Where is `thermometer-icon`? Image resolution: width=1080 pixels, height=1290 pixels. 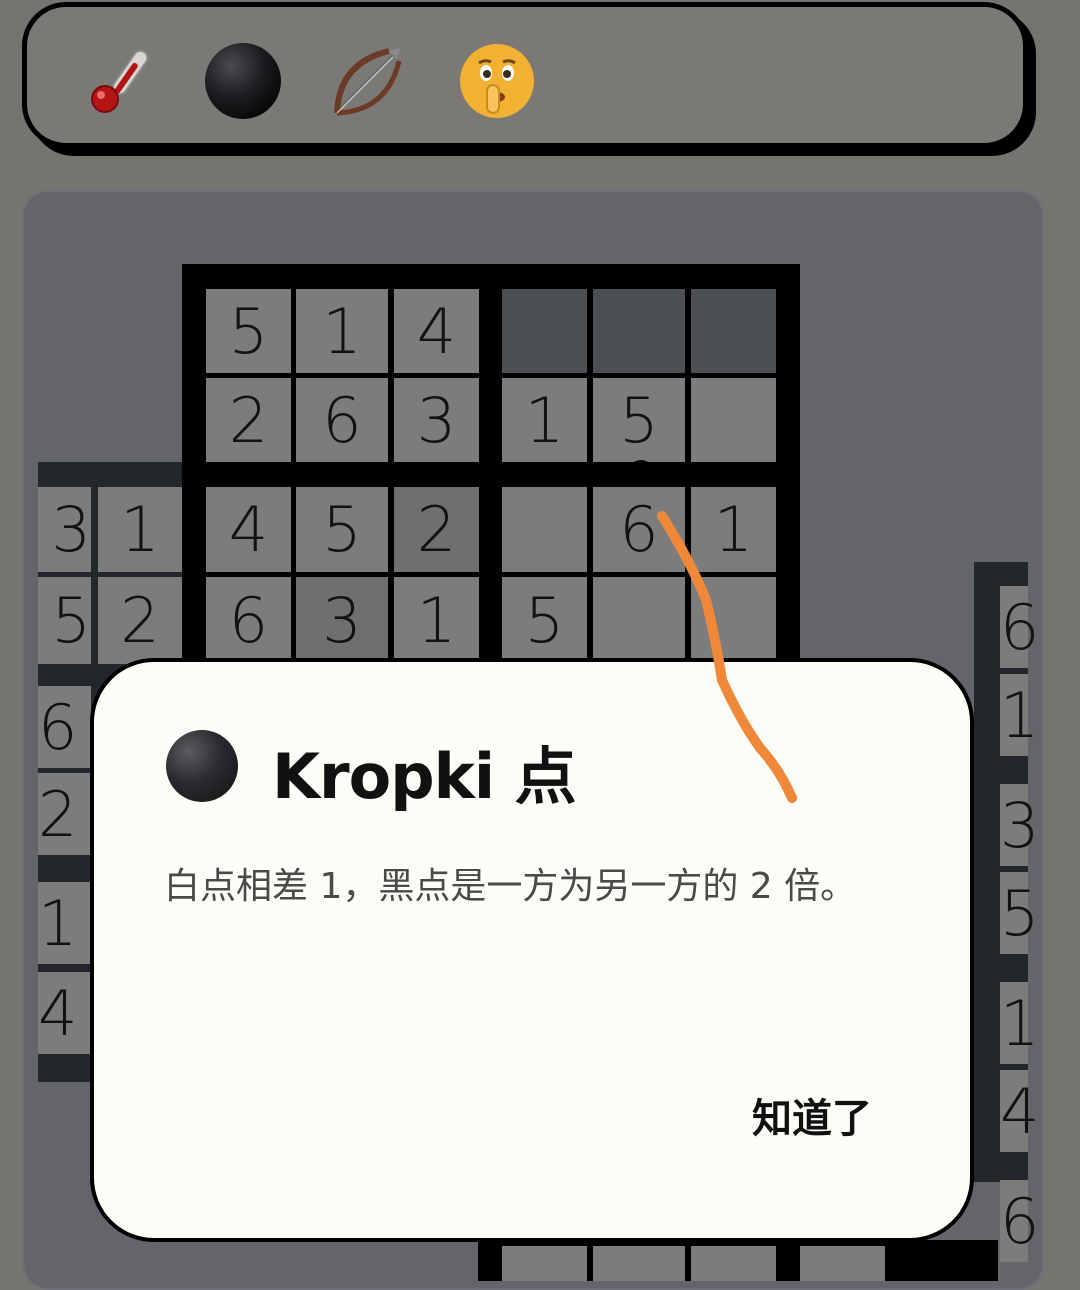
thermometer-icon is located at coordinates (123, 81).